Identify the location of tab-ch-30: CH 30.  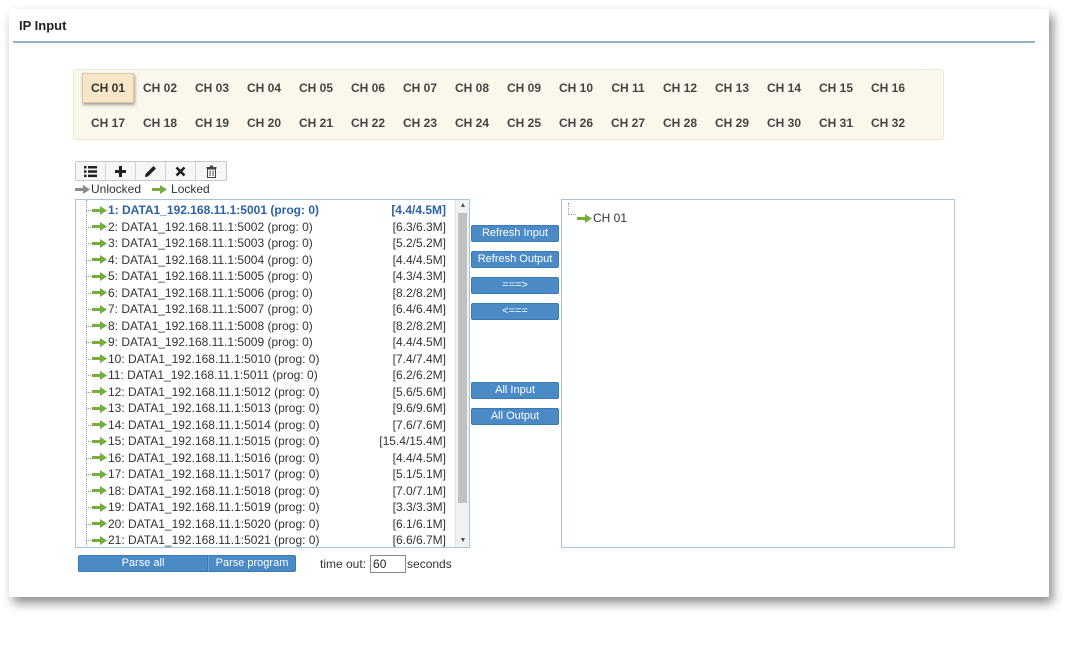
(784, 123).